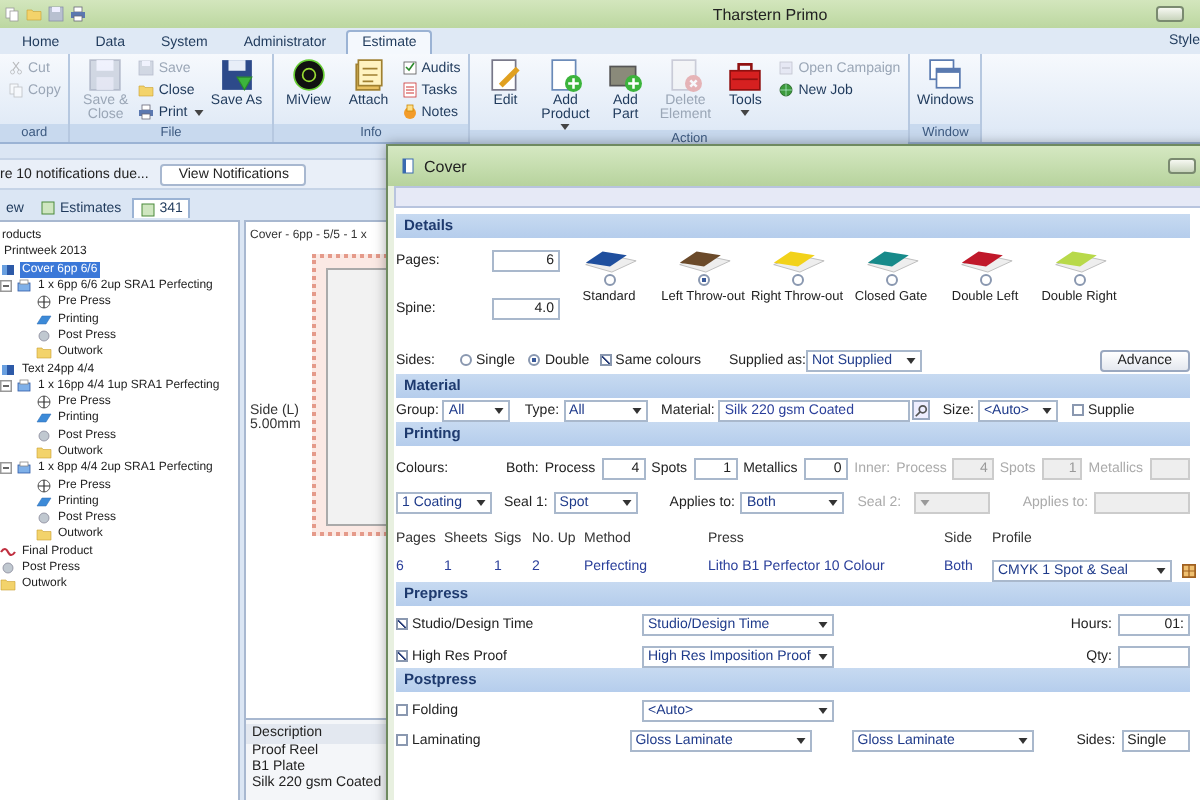 Image resolution: width=1200 pixels, height=800 pixels. I want to click on grid-icon, so click(1189, 571).